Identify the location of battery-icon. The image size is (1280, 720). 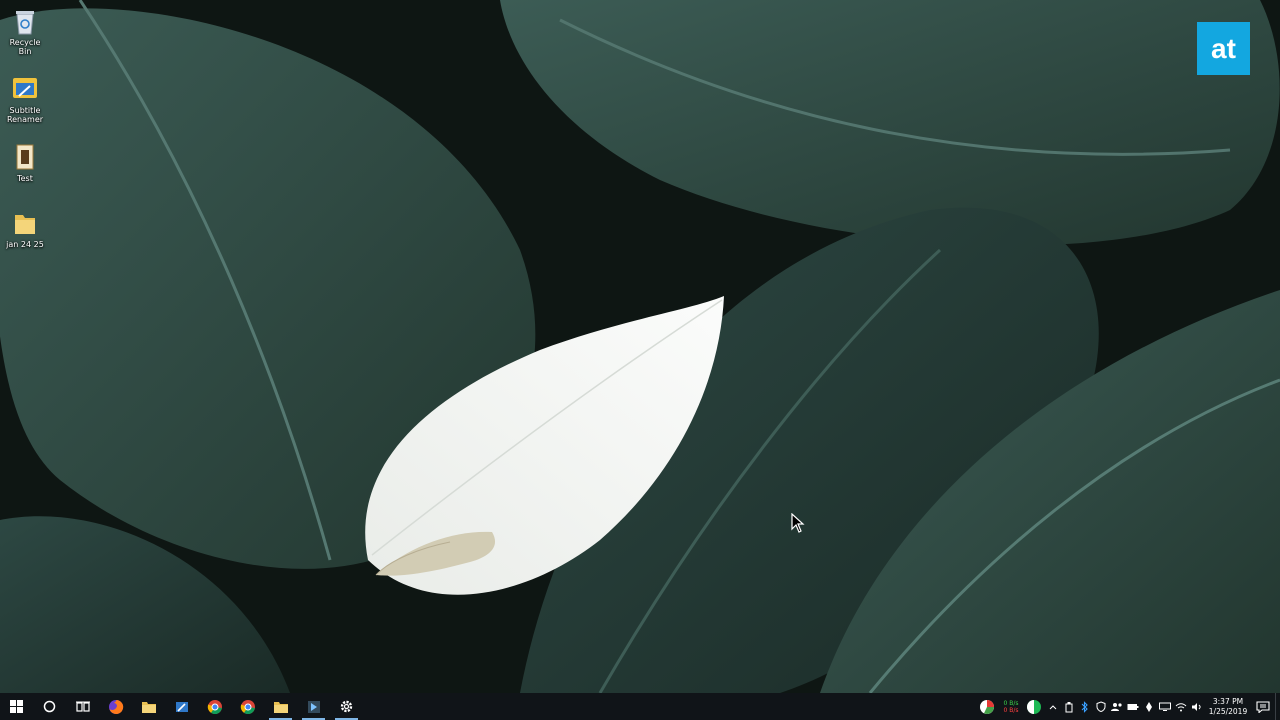
(1133, 706).